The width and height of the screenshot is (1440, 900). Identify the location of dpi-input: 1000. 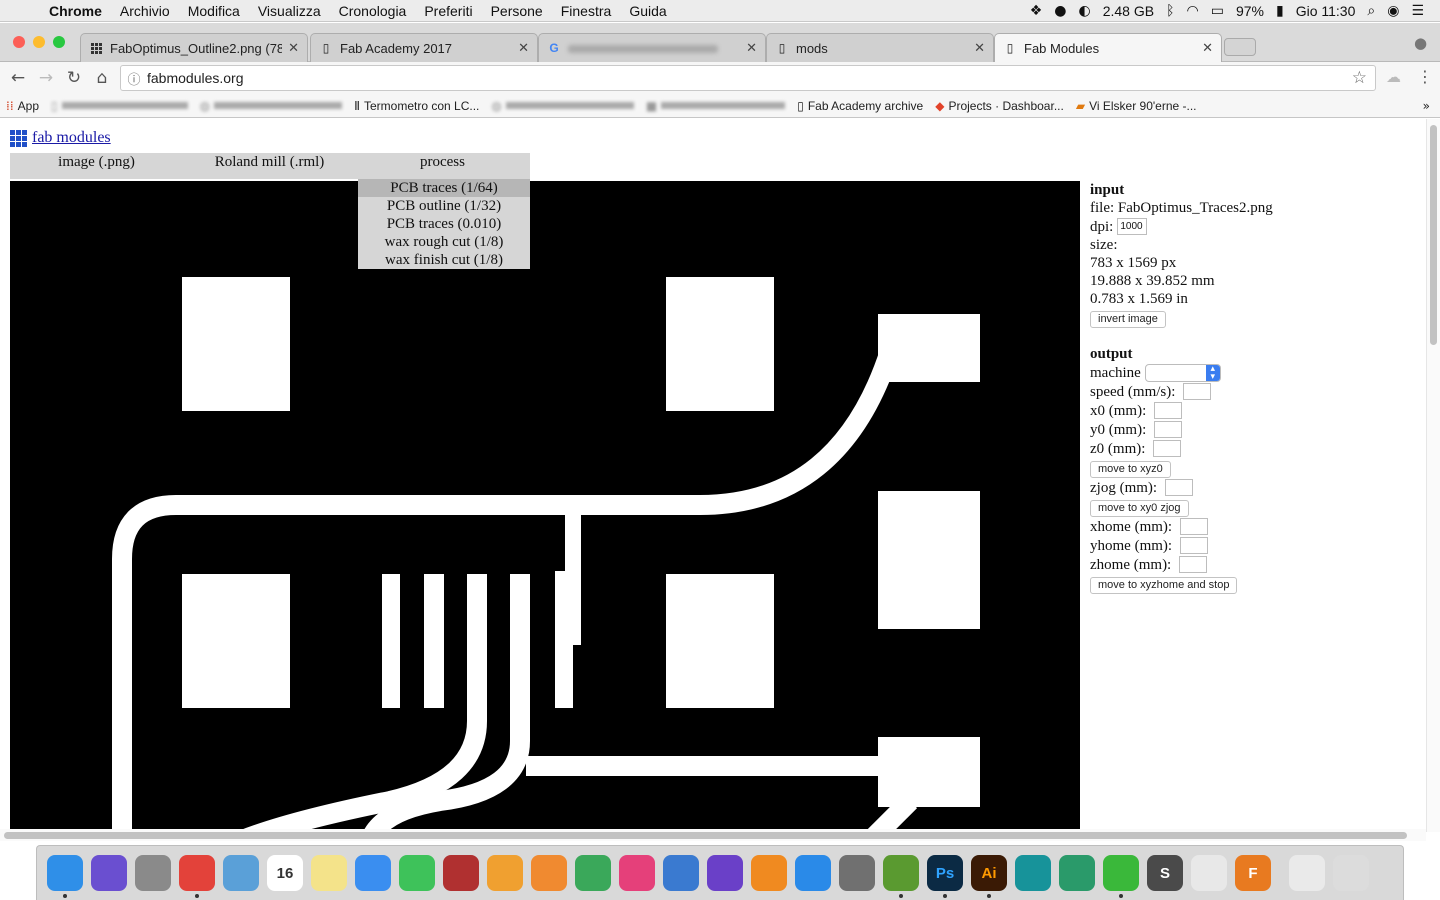
(1132, 226).